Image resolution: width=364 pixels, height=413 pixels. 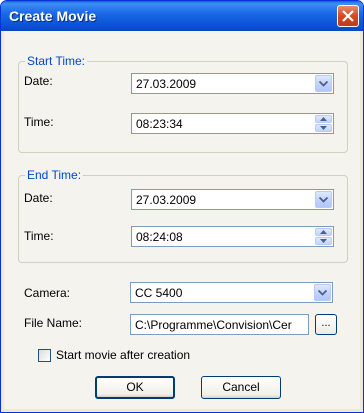 What do you see at coordinates (232, 199) in the screenshot?
I see `end-date-picker: 27.03.2009` at bounding box center [232, 199].